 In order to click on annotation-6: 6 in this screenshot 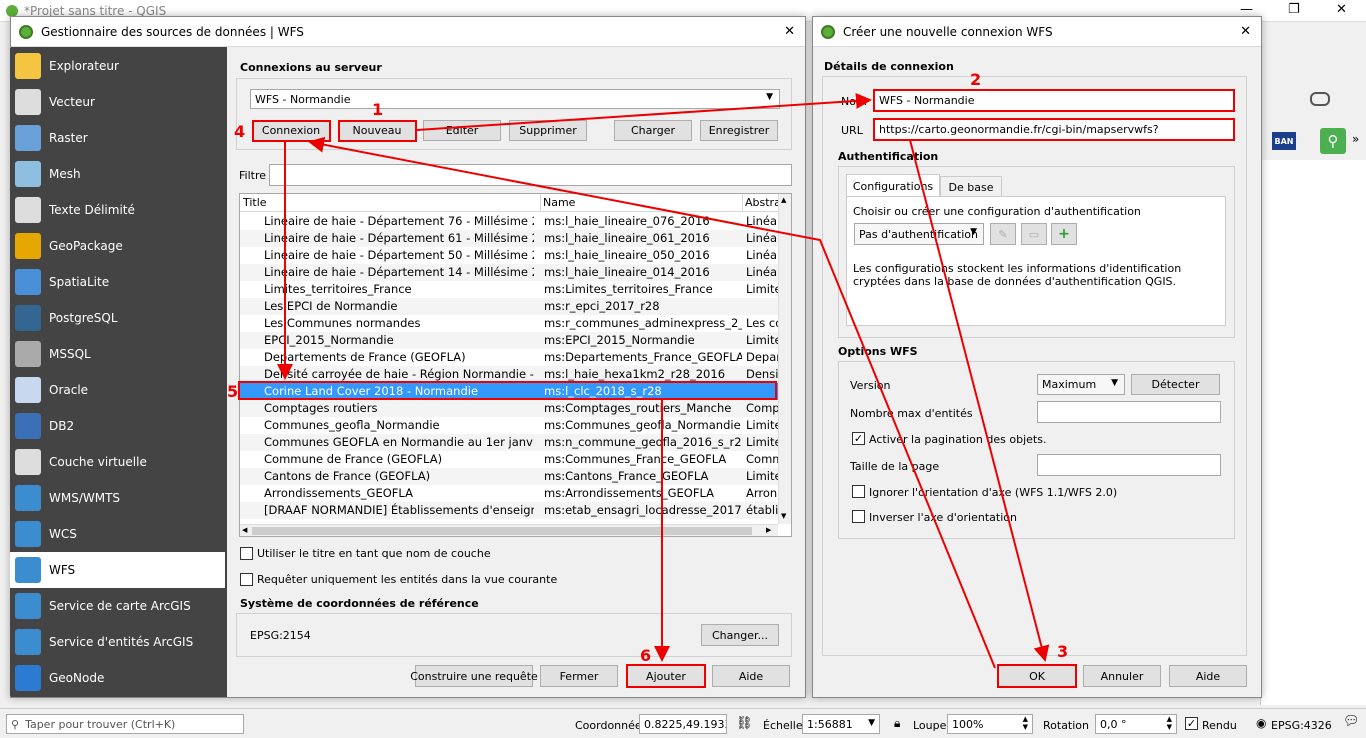, I will do `click(646, 655)`.